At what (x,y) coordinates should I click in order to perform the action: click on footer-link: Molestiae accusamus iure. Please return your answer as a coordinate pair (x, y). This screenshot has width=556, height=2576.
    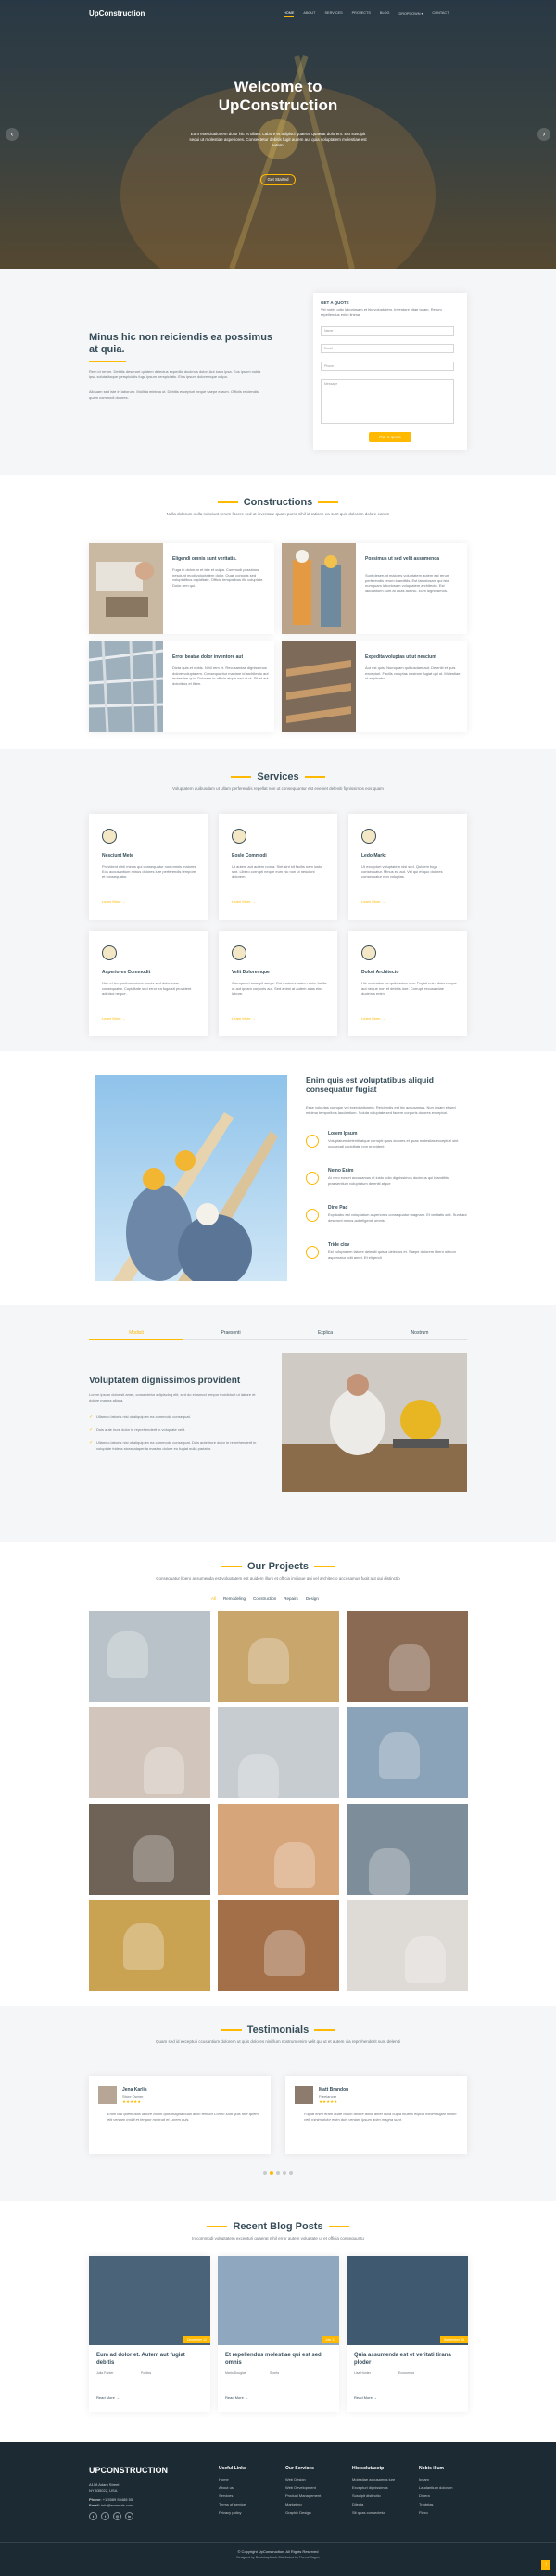
    Looking at the image, I should click on (373, 2479).